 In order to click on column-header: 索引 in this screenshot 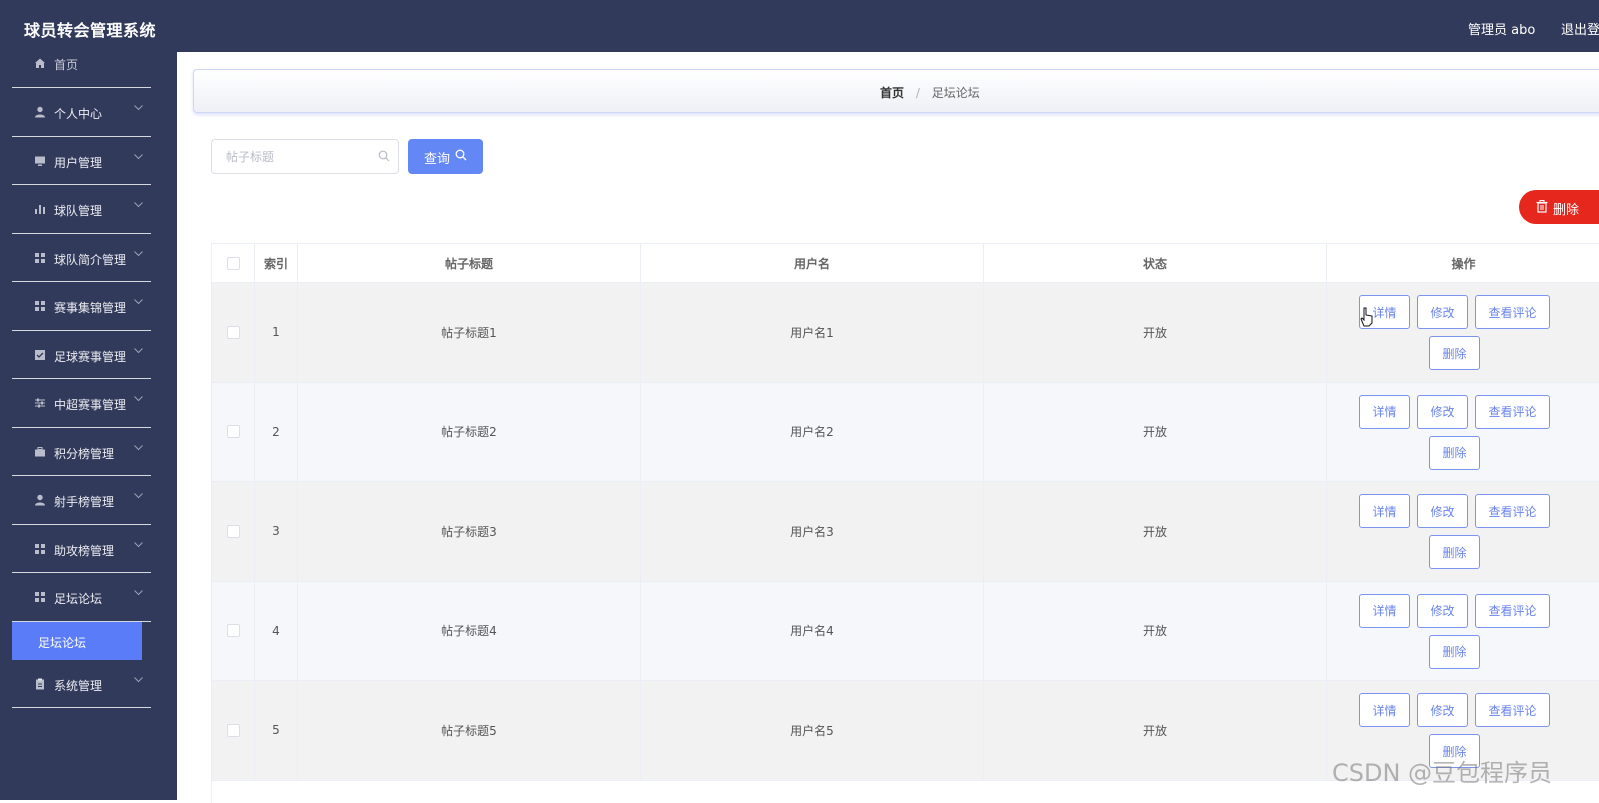, I will do `click(276, 263)`.